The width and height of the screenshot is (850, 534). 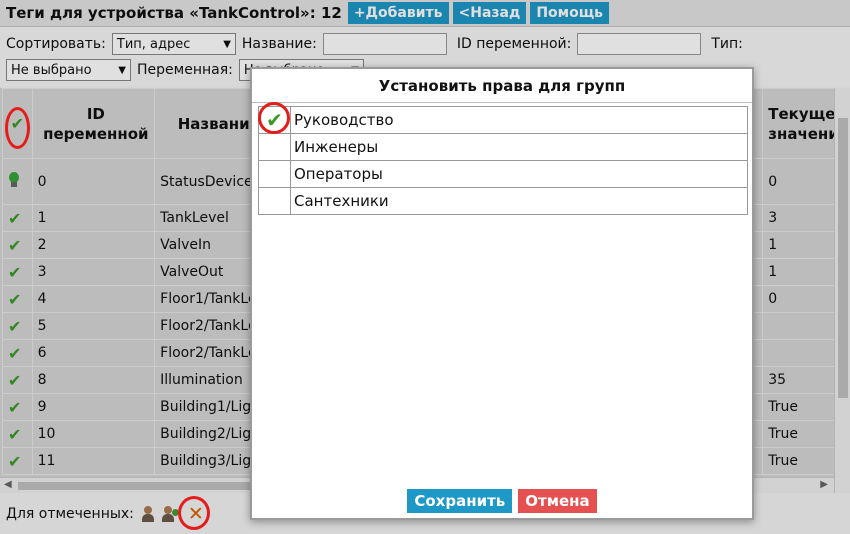 I want to click on group-row: Инженеры, so click(x=503, y=147).